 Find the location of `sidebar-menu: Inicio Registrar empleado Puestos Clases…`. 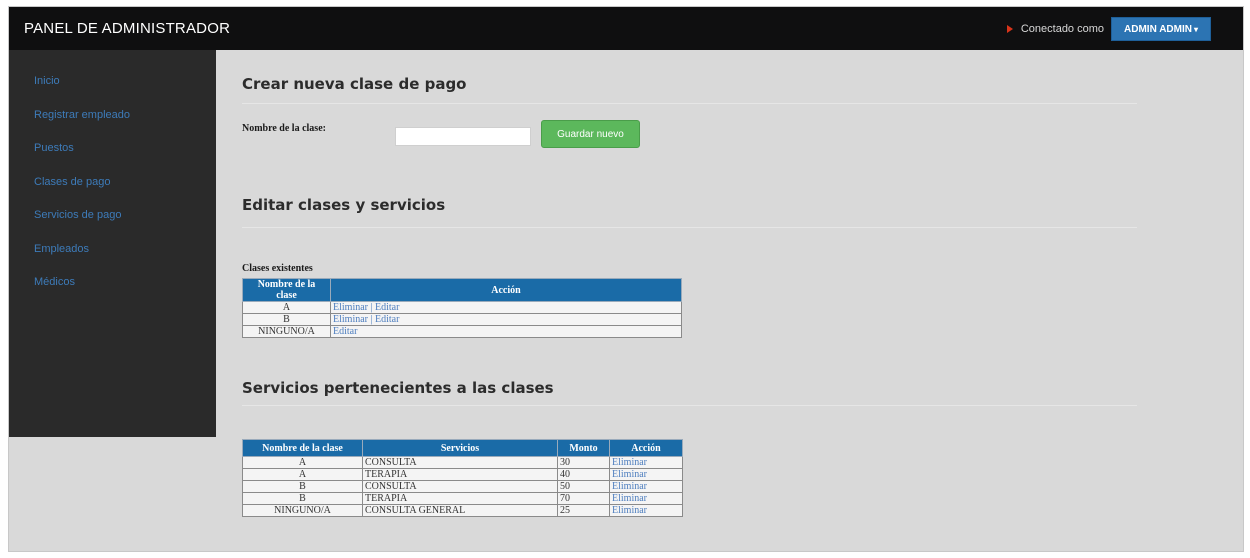

sidebar-menu: Inicio Registrar empleado Puestos Clases… is located at coordinates (112, 179).